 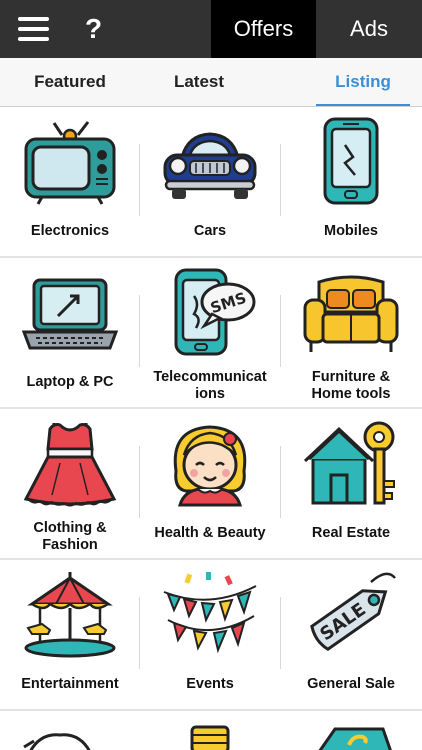 I want to click on sub-tab-bar: Featured Latest Listing, so click(x=211, y=82).